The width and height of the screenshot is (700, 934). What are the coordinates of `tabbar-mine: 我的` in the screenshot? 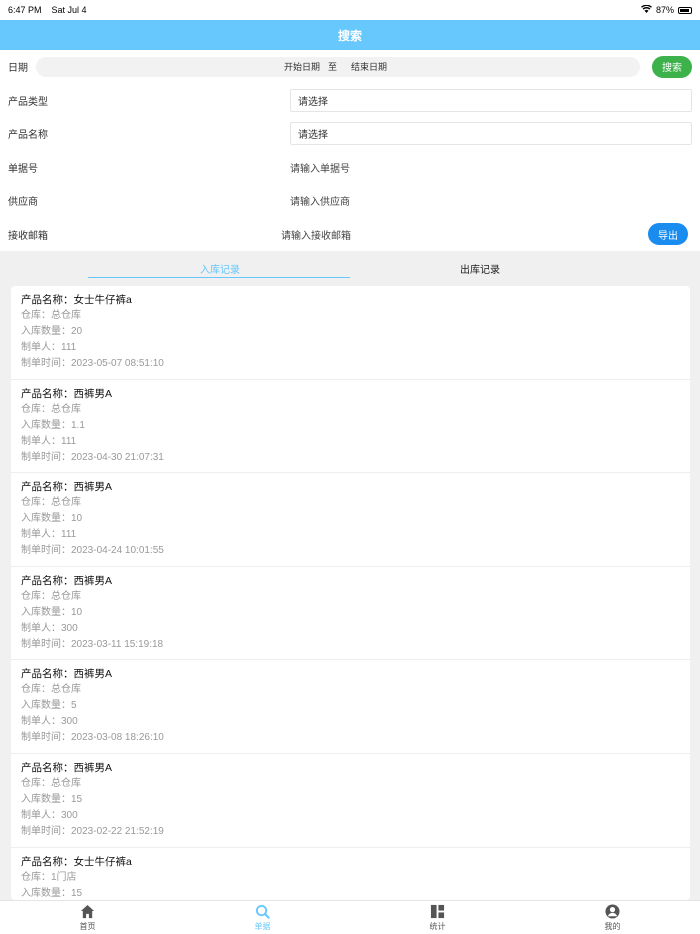 It's located at (612, 917).